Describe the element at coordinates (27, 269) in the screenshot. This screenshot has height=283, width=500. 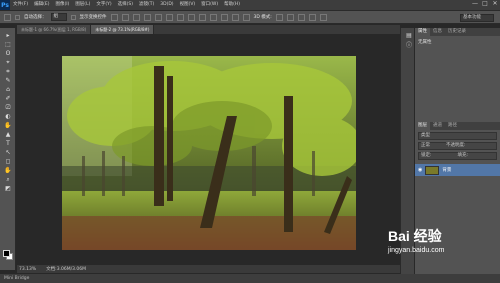
I see `zoom-level: 73.13%` at that location.